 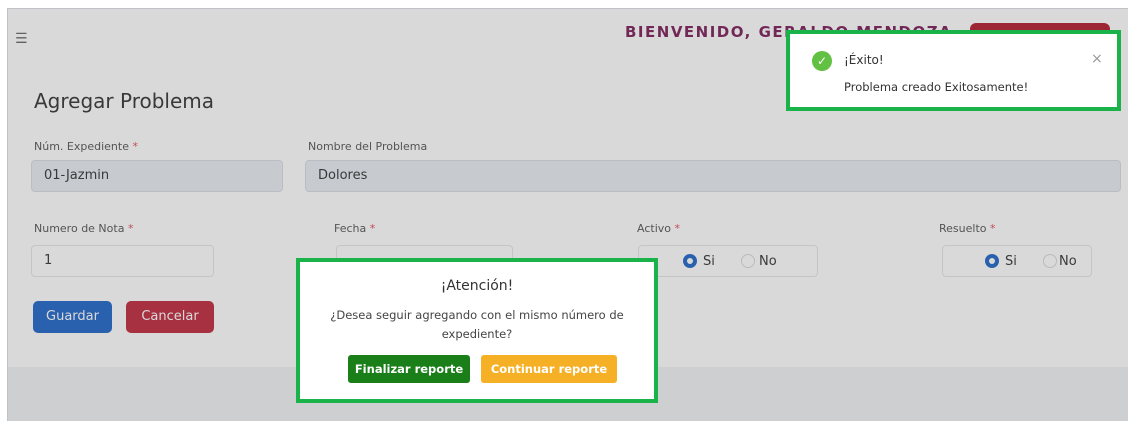 I want to click on dialog-title: ¡Atención!, so click(x=477, y=286).